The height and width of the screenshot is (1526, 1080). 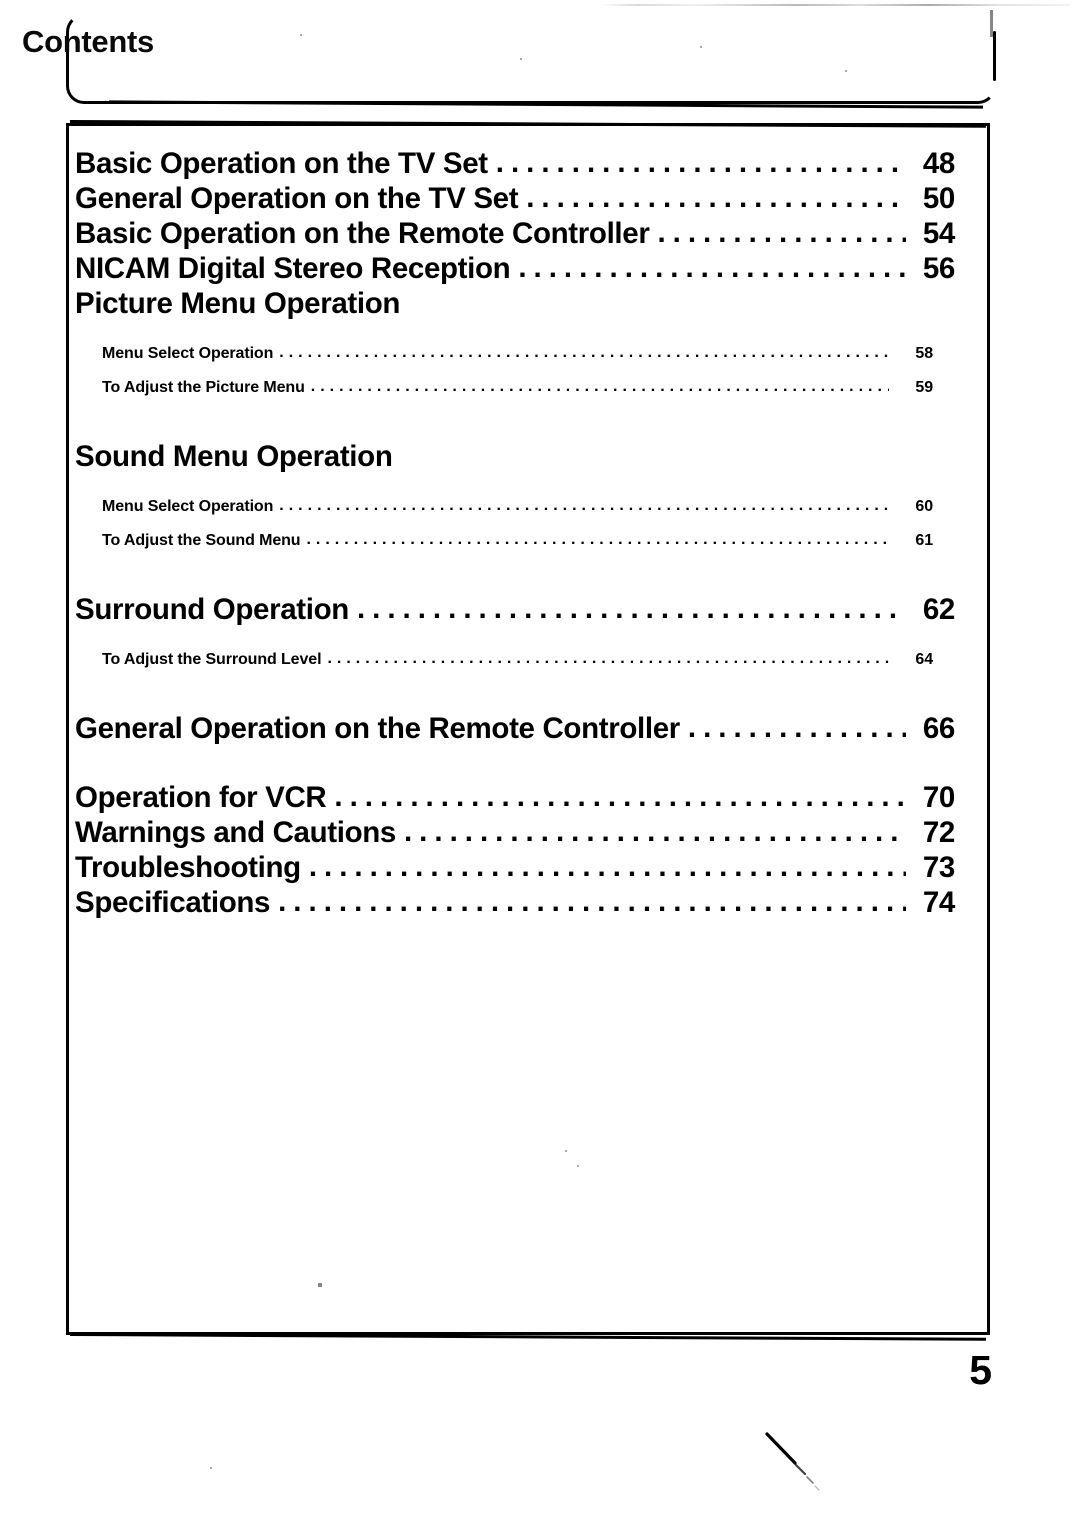 What do you see at coordinates (938, 609) in the screenshot?
I see `toc-entry-page-number: 62` at bounding box center [938, 609].